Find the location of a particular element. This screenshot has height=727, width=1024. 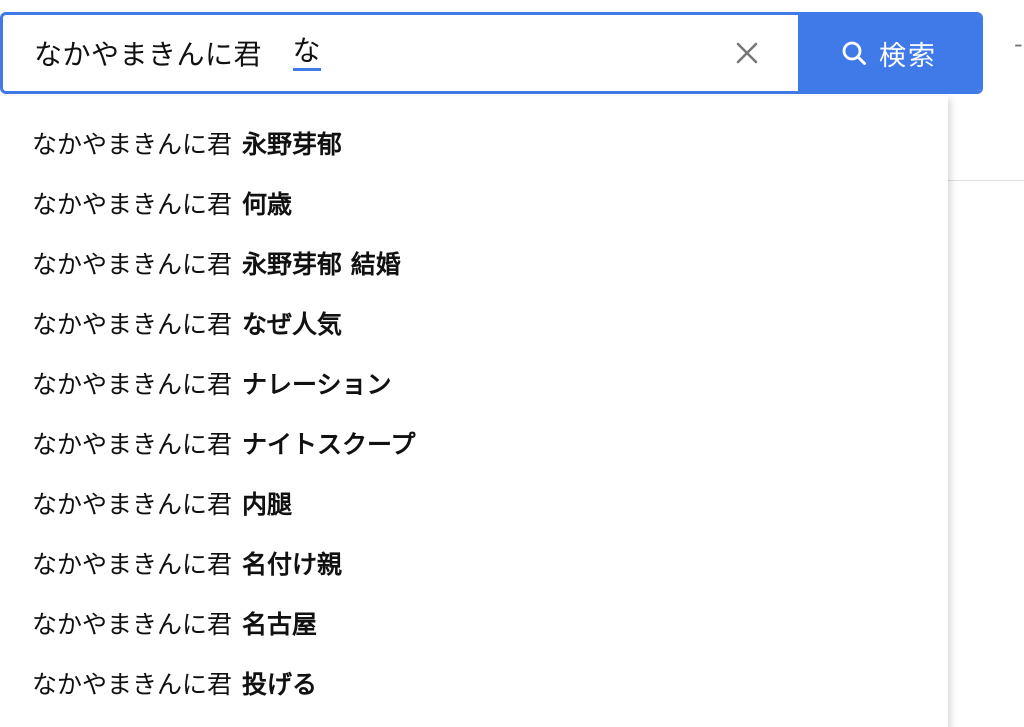

suggestion-item: なかやまきんに君 何歳 is located at coordinates (474, 203).